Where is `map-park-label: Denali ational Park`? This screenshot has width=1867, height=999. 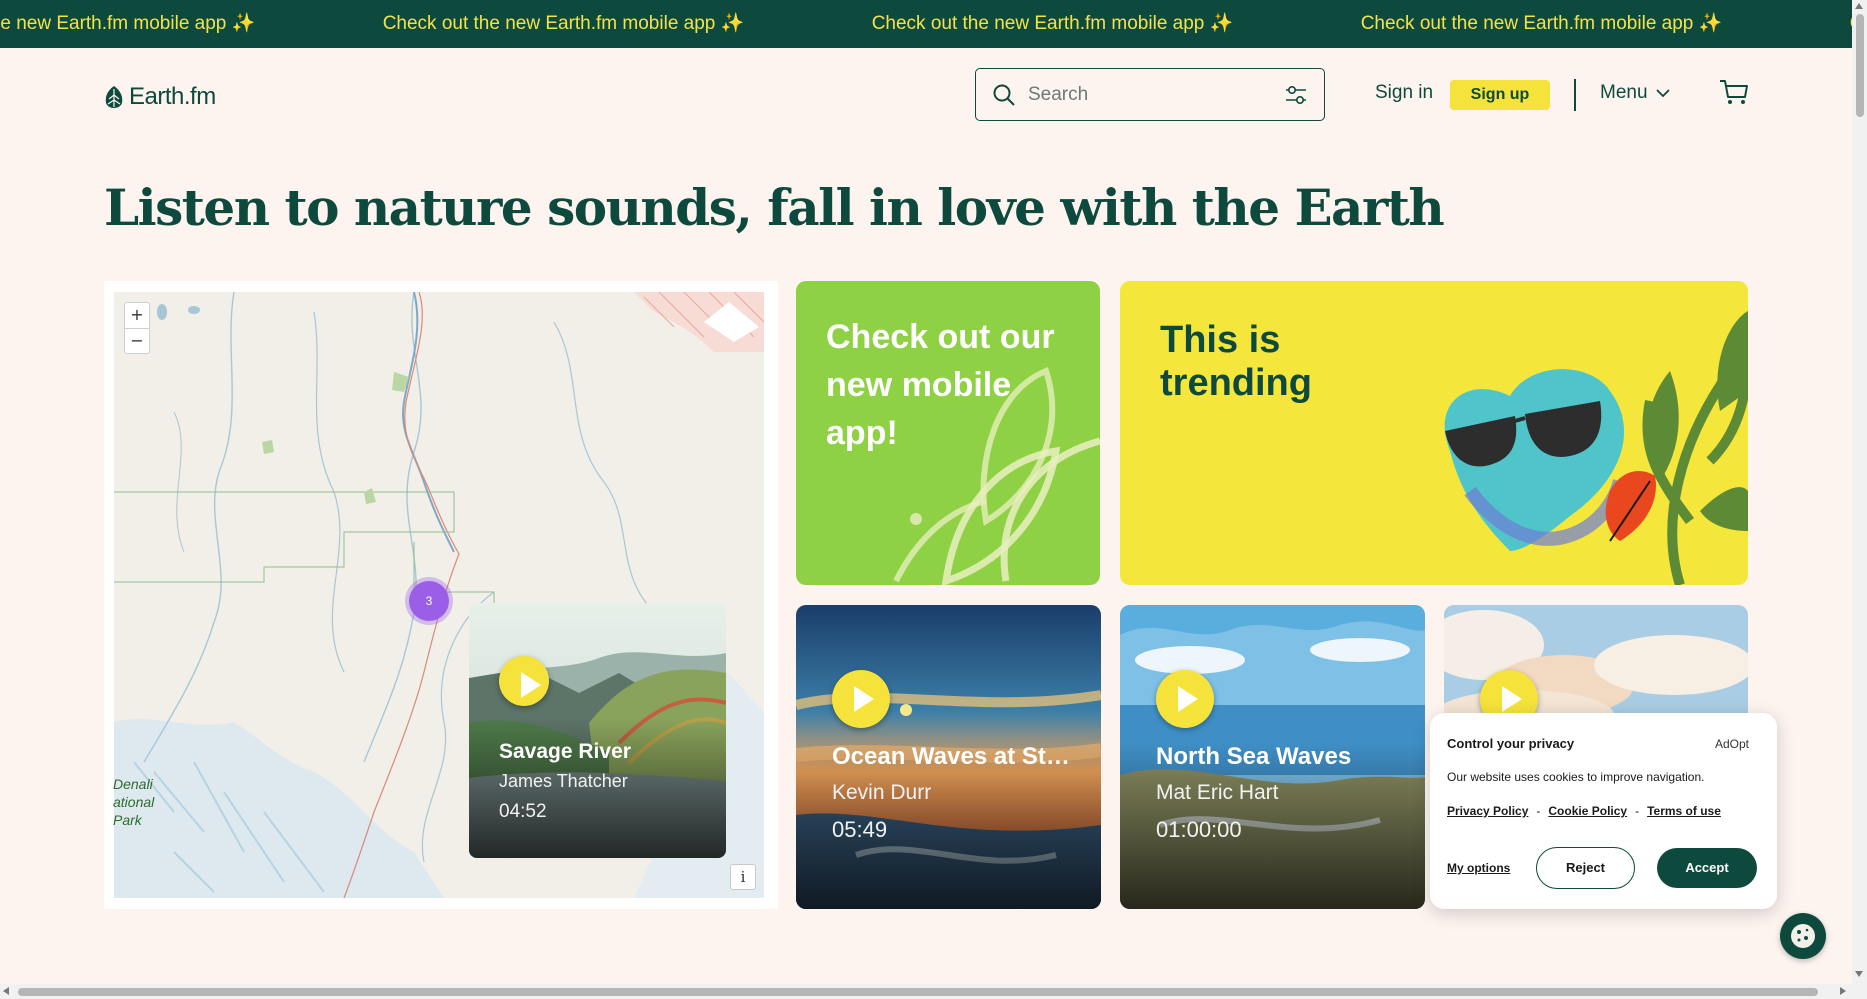 map-park-label: Denali ational Park is located at coordinates (133, 802).